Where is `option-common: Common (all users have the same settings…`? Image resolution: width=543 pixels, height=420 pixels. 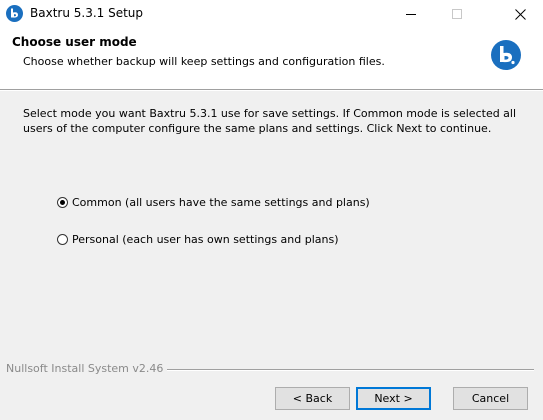
option-common: Common (all users have the same settings… is located at coordinates (213, 202).